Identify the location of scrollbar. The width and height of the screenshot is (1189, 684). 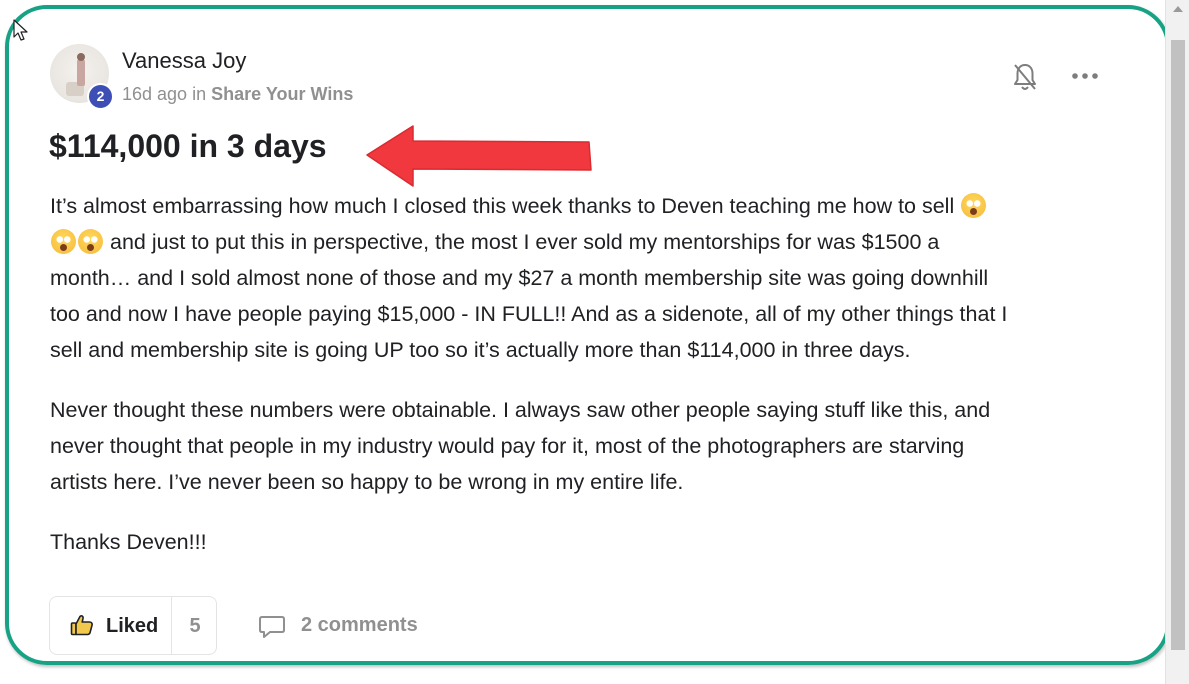
(1177, 342).